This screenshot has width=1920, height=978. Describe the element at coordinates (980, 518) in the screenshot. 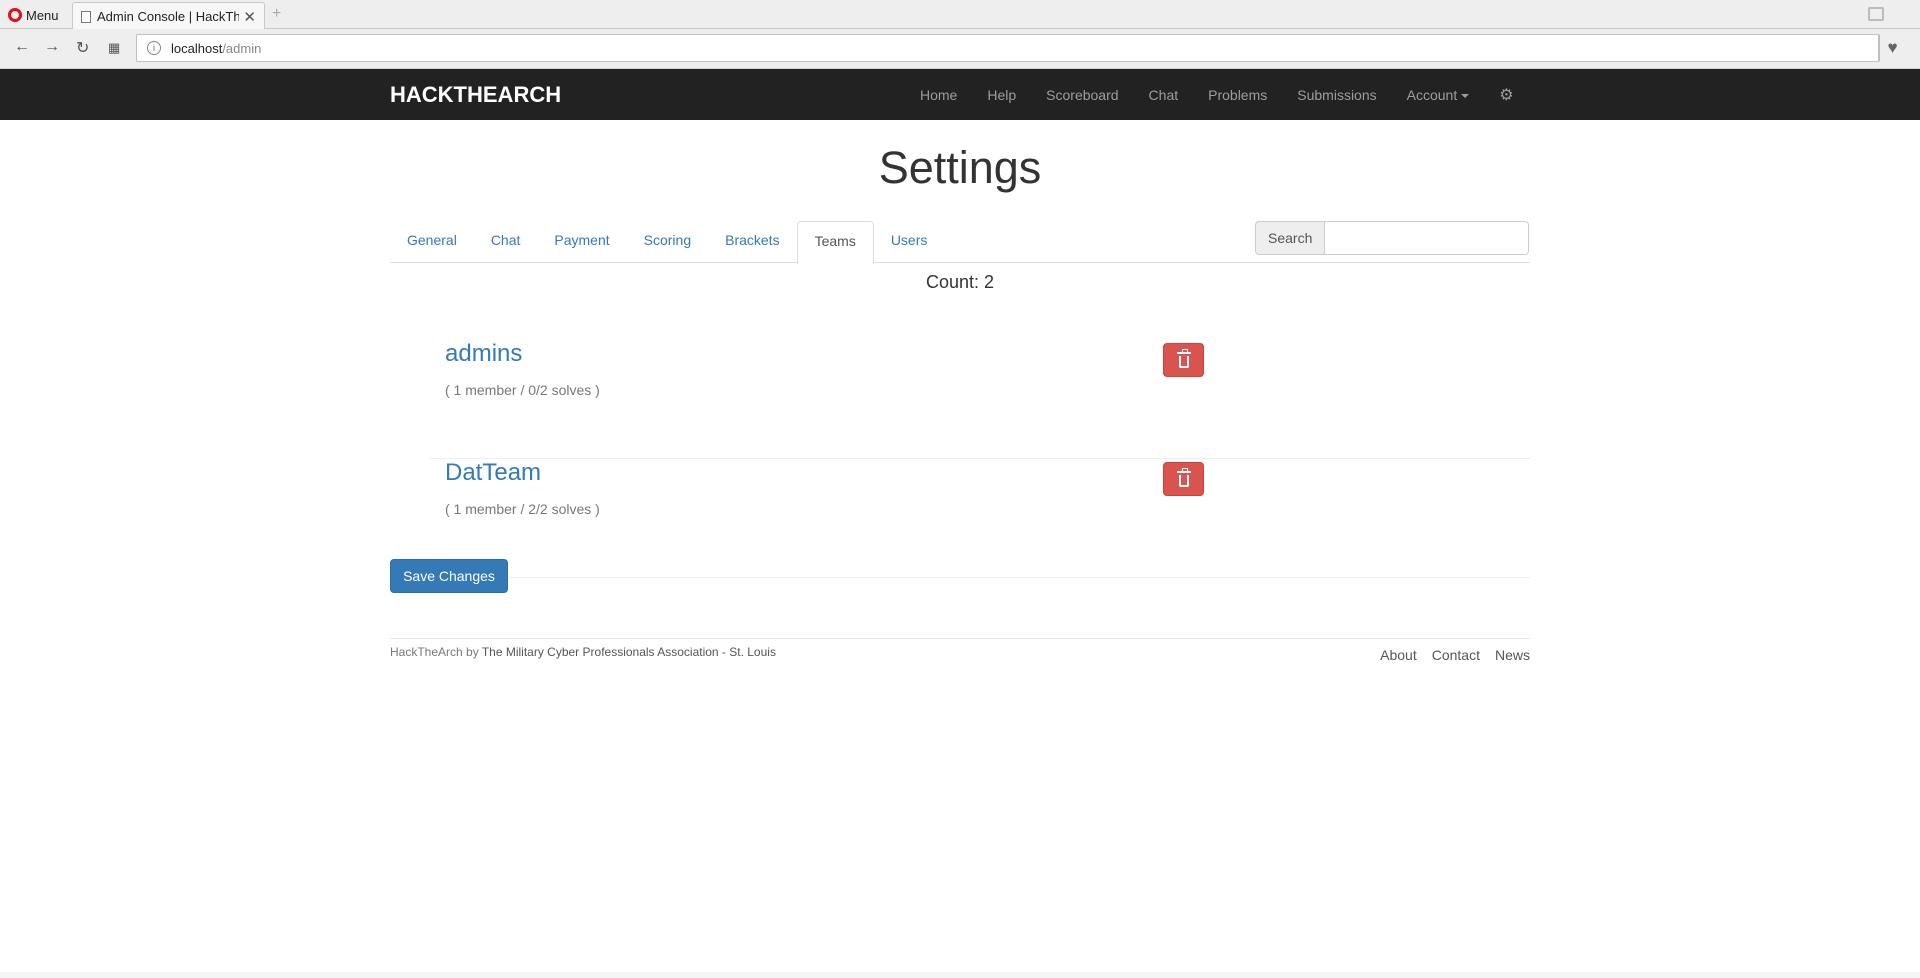

I see `team-row: DatTeam ( 1 member / 2/2 solves )` at that location.